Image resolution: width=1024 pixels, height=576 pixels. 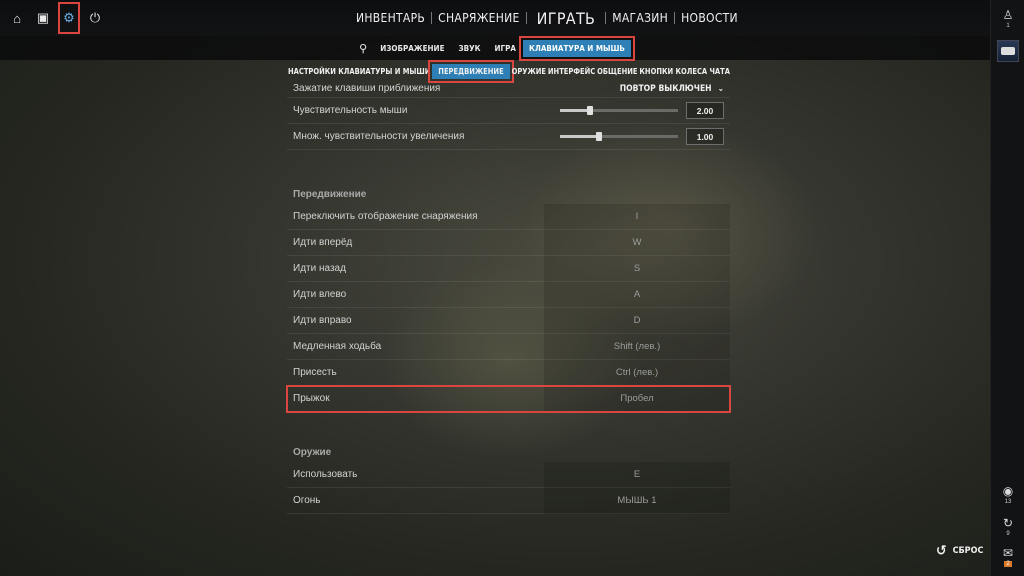 I want to click on mail-count: 2, so click(x=1008, y=563).